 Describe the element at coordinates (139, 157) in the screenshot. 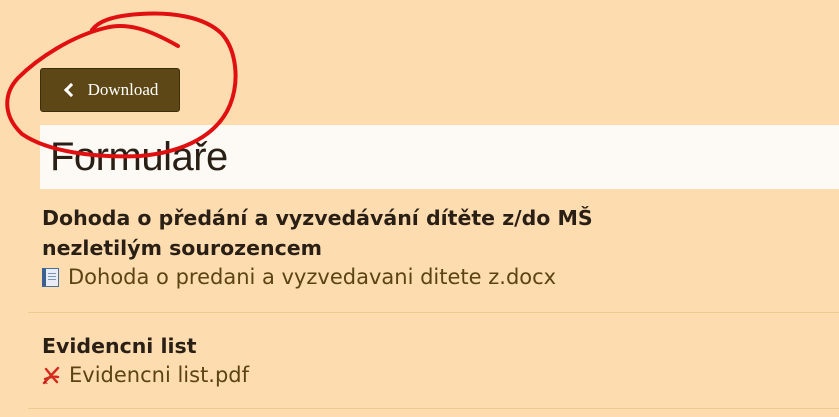

I see `page-title: Formulaře` at that location.